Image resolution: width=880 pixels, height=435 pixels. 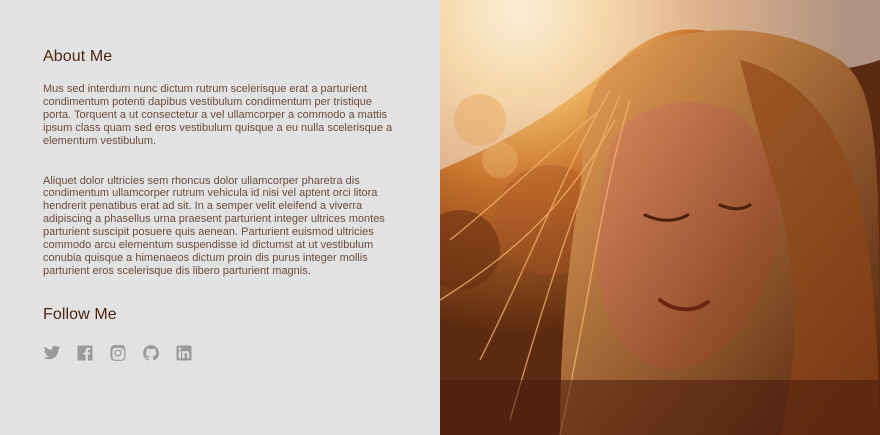 I want to click on twitter-icon, so click(x=52, y=353).